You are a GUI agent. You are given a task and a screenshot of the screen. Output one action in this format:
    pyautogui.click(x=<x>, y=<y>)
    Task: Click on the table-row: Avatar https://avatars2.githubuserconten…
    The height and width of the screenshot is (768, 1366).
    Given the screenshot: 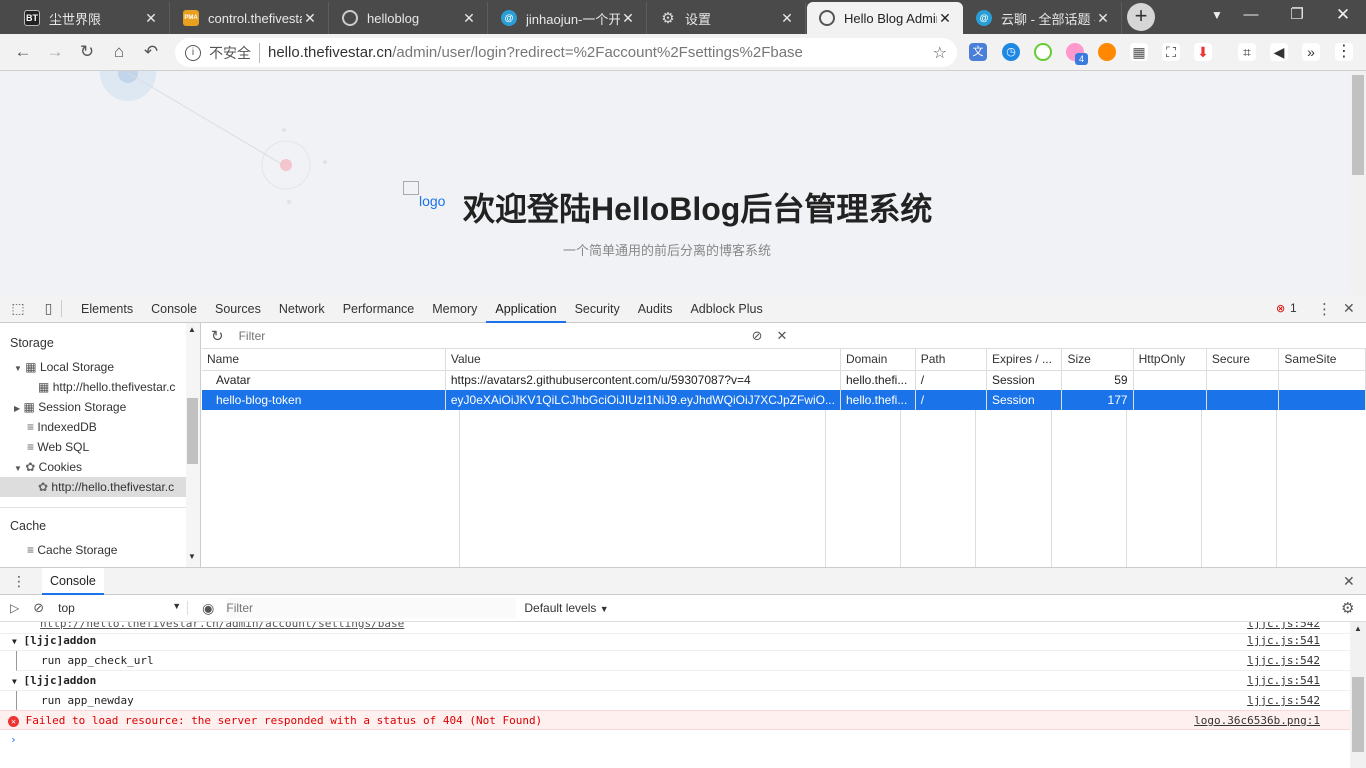 What is the action you would take?
    pyautogui.click(x=784, y=380)
    